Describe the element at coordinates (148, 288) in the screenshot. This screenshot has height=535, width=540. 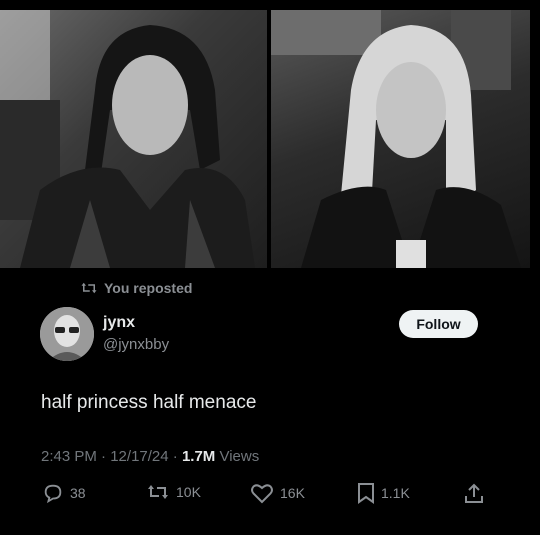
I see `repost-label: You reposted` at that location.